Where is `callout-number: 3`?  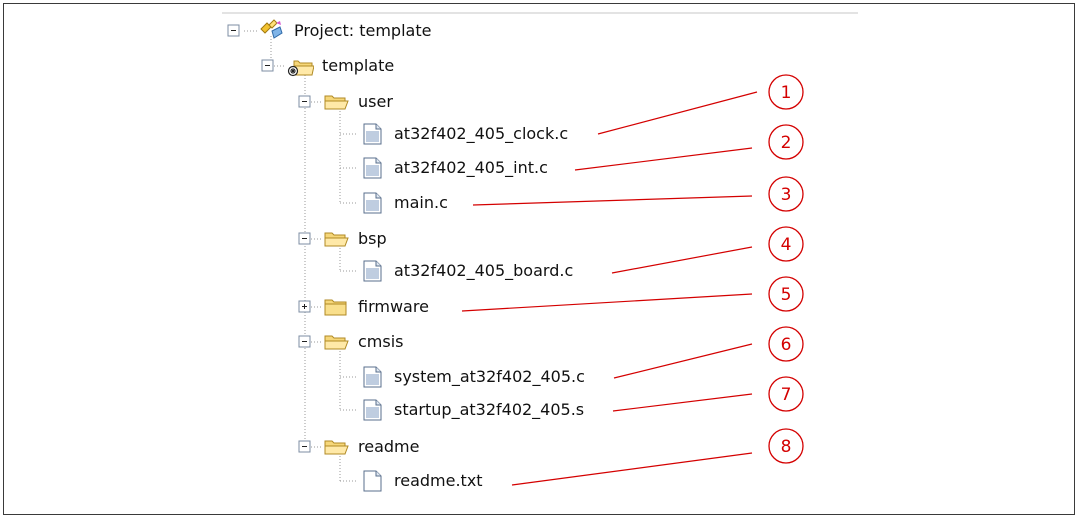 callout-number: 3 is located at coordinates (786, 195).